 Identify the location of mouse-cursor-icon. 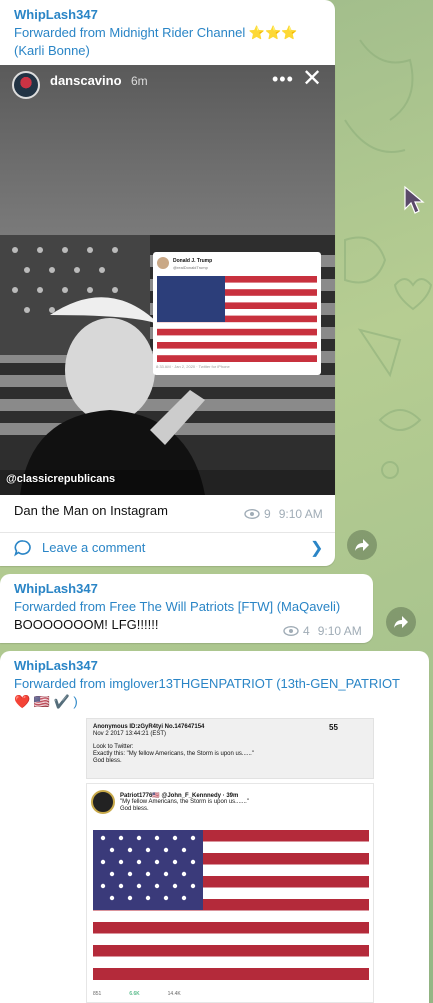
(414, 199).